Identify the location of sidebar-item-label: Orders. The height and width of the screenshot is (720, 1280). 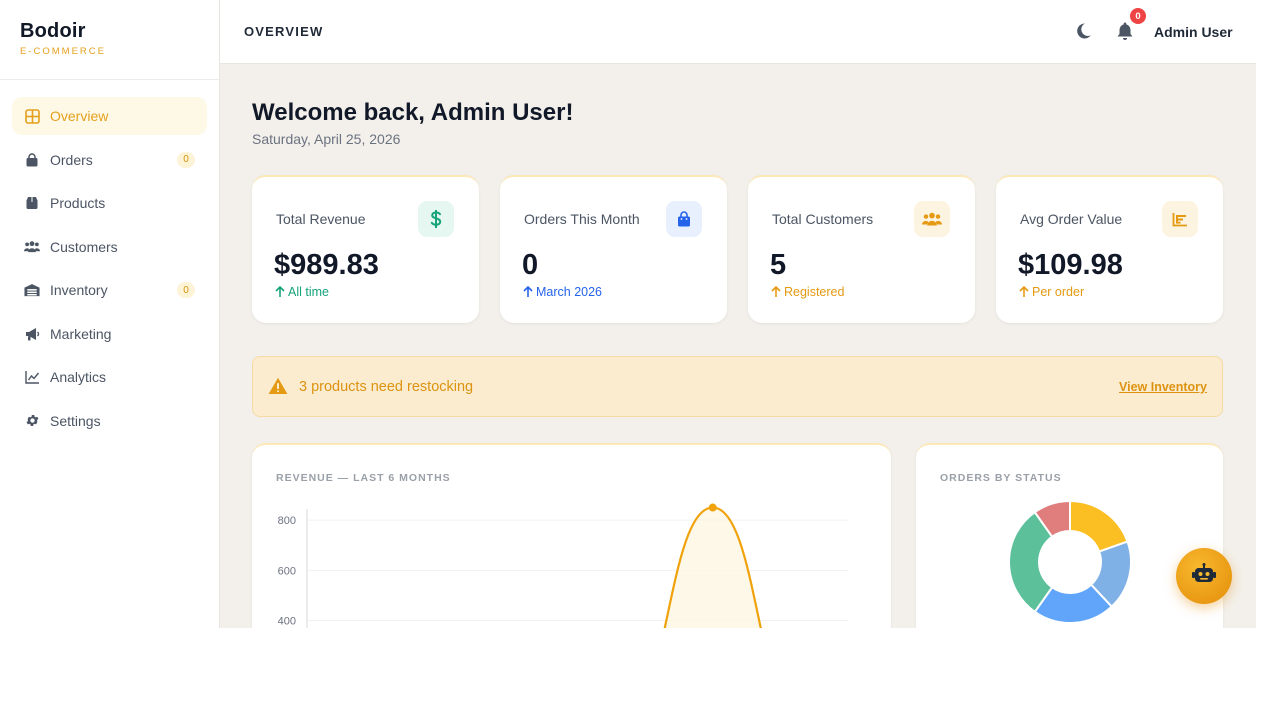
(71, 159).